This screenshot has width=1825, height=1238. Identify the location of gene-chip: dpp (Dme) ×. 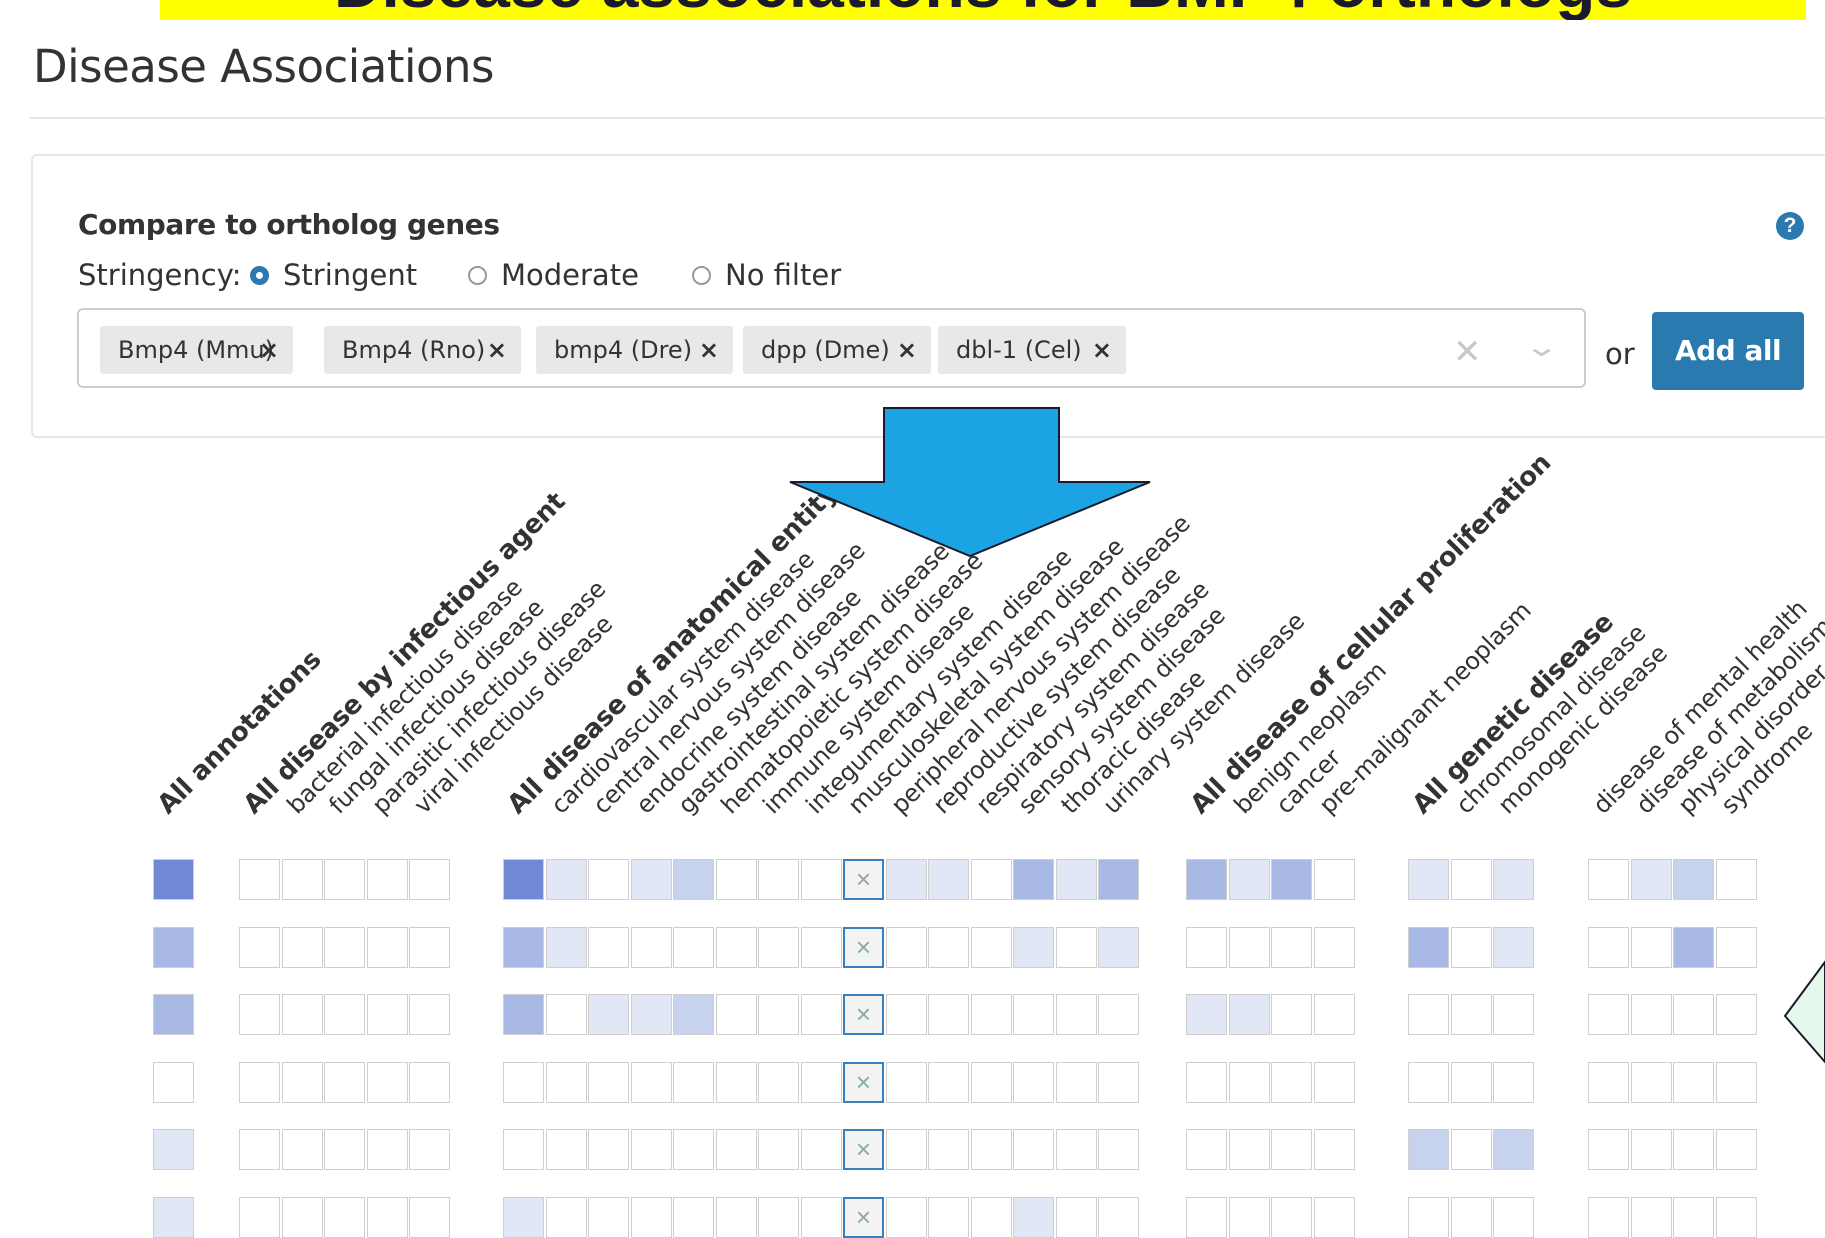
(837, 350).